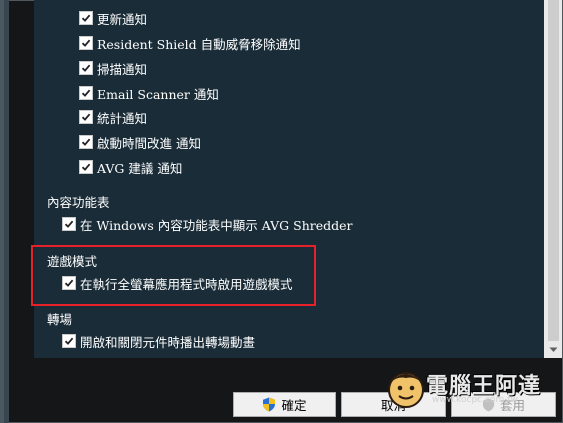 This screenshot has width=563, height=423. Describe the element at coordinates (168, 342) in the screenshot. I see `option-label: 開啟和關閉元件時播出轉場動畫` at that location.